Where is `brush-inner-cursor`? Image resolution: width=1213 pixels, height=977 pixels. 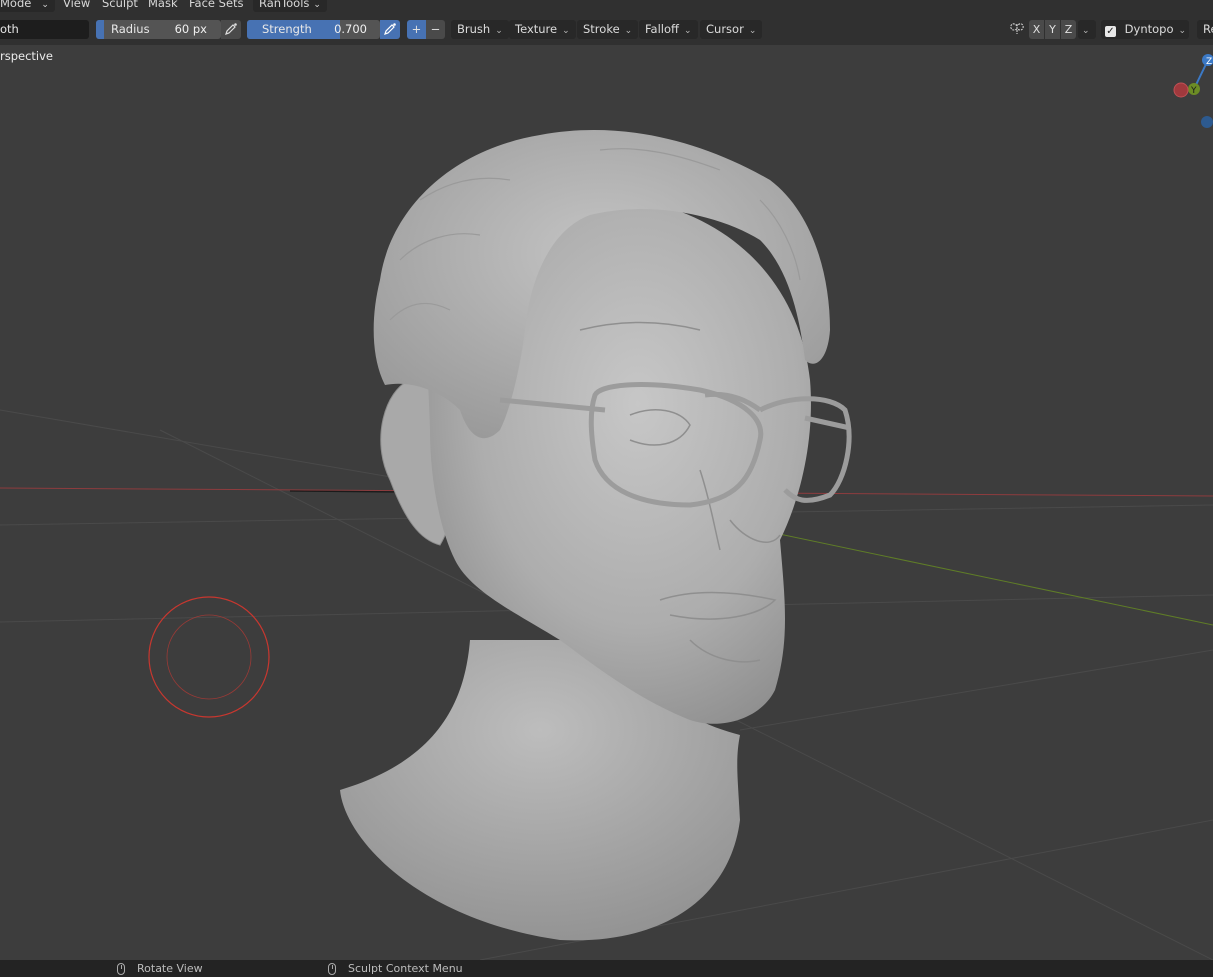 brush-inner-cursor is located at coordinates (209, 657).